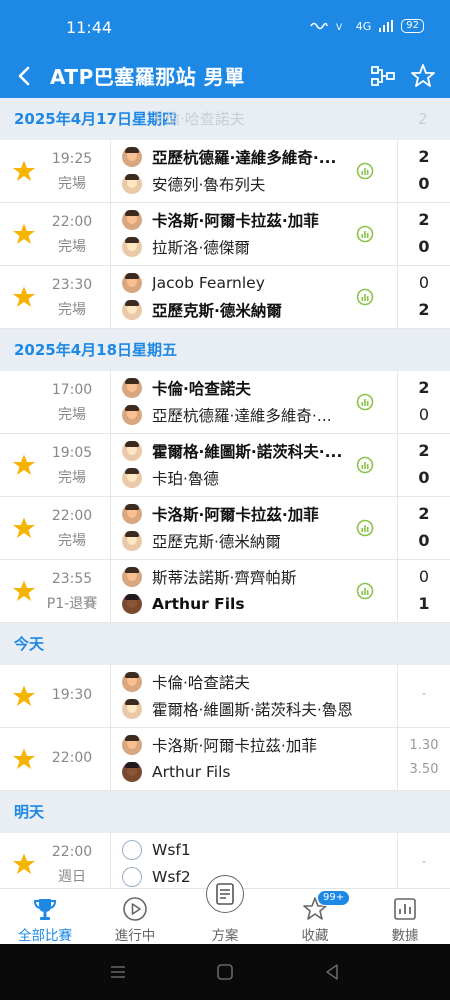  Describe the element at coordinates (405, 916) in the screenshot. I see `nav-data: 數據` at that location.